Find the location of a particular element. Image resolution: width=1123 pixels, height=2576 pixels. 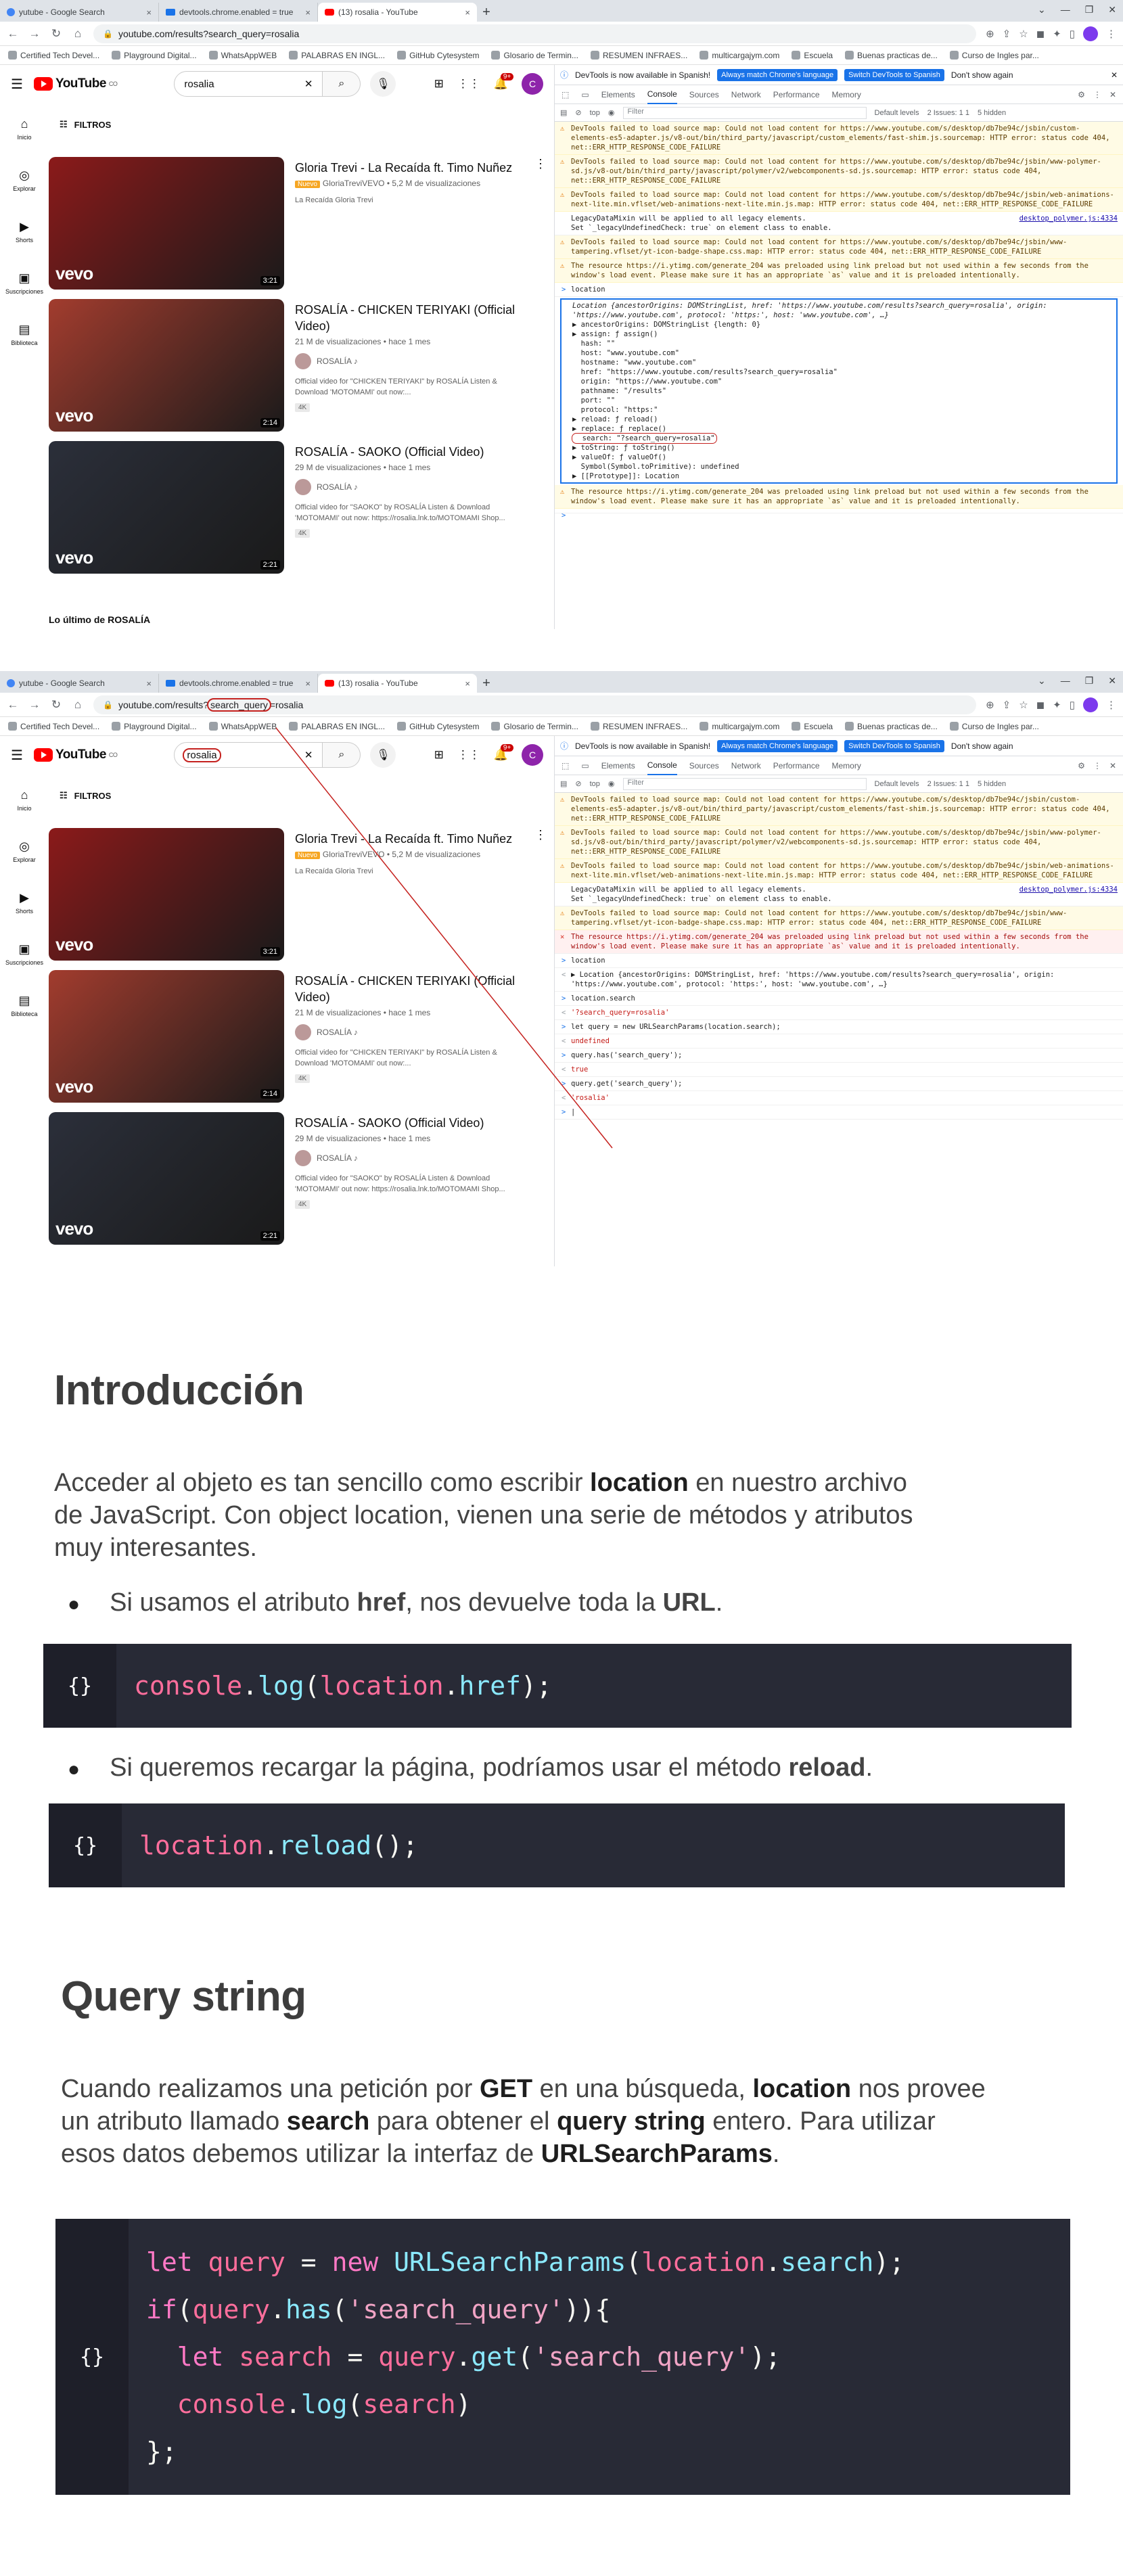

notifications-icon: 🔔 9+ is located at coordinates (504, 753).